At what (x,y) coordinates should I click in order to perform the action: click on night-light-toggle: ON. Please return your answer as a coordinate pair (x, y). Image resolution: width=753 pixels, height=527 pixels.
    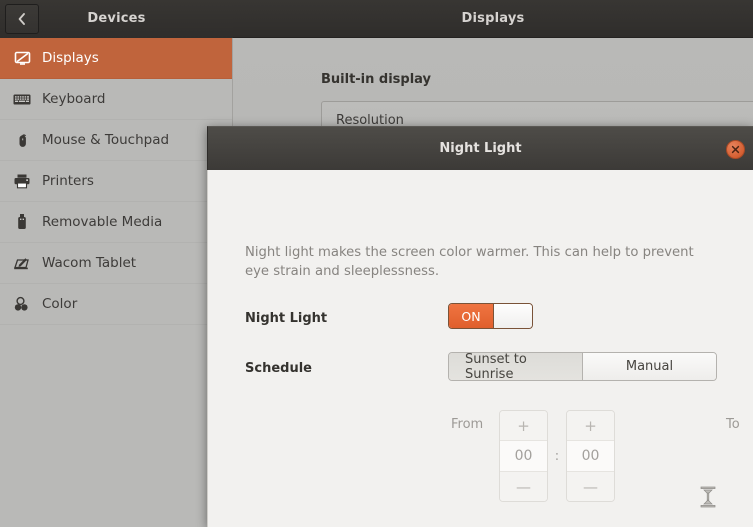
    Looking at the image, I should click on (490, 316).